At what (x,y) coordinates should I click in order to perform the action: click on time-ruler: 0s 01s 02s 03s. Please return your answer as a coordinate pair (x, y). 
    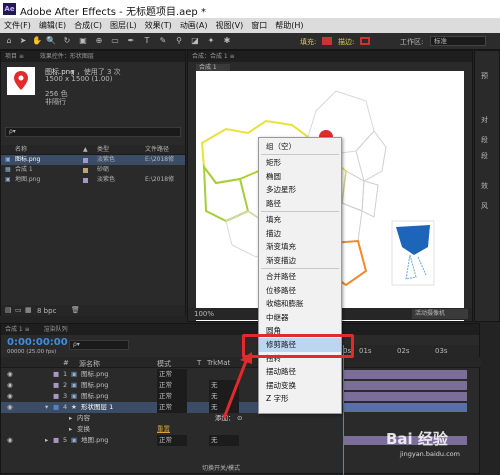
    Looking at the image, I should click on (410, 351).